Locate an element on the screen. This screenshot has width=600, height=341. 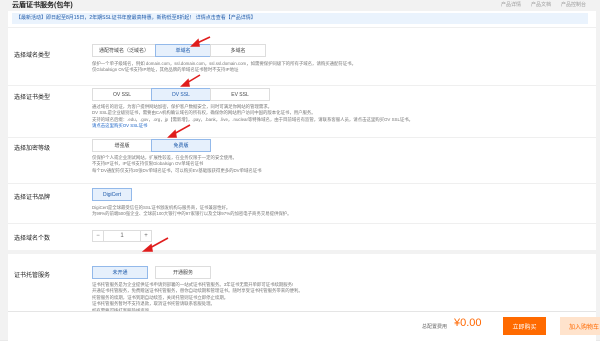
total-cost-label: 总配置费用 is located at coordinates (435, 327).